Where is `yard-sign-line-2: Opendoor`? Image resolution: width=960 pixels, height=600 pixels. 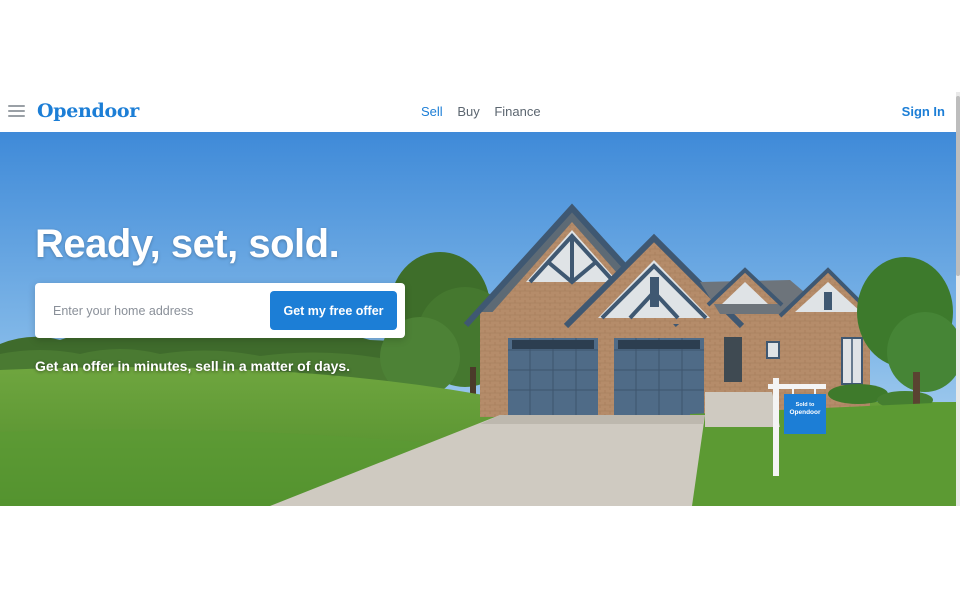
yard-sign-line-2: Opendoor is located at coordinates (805, 412).